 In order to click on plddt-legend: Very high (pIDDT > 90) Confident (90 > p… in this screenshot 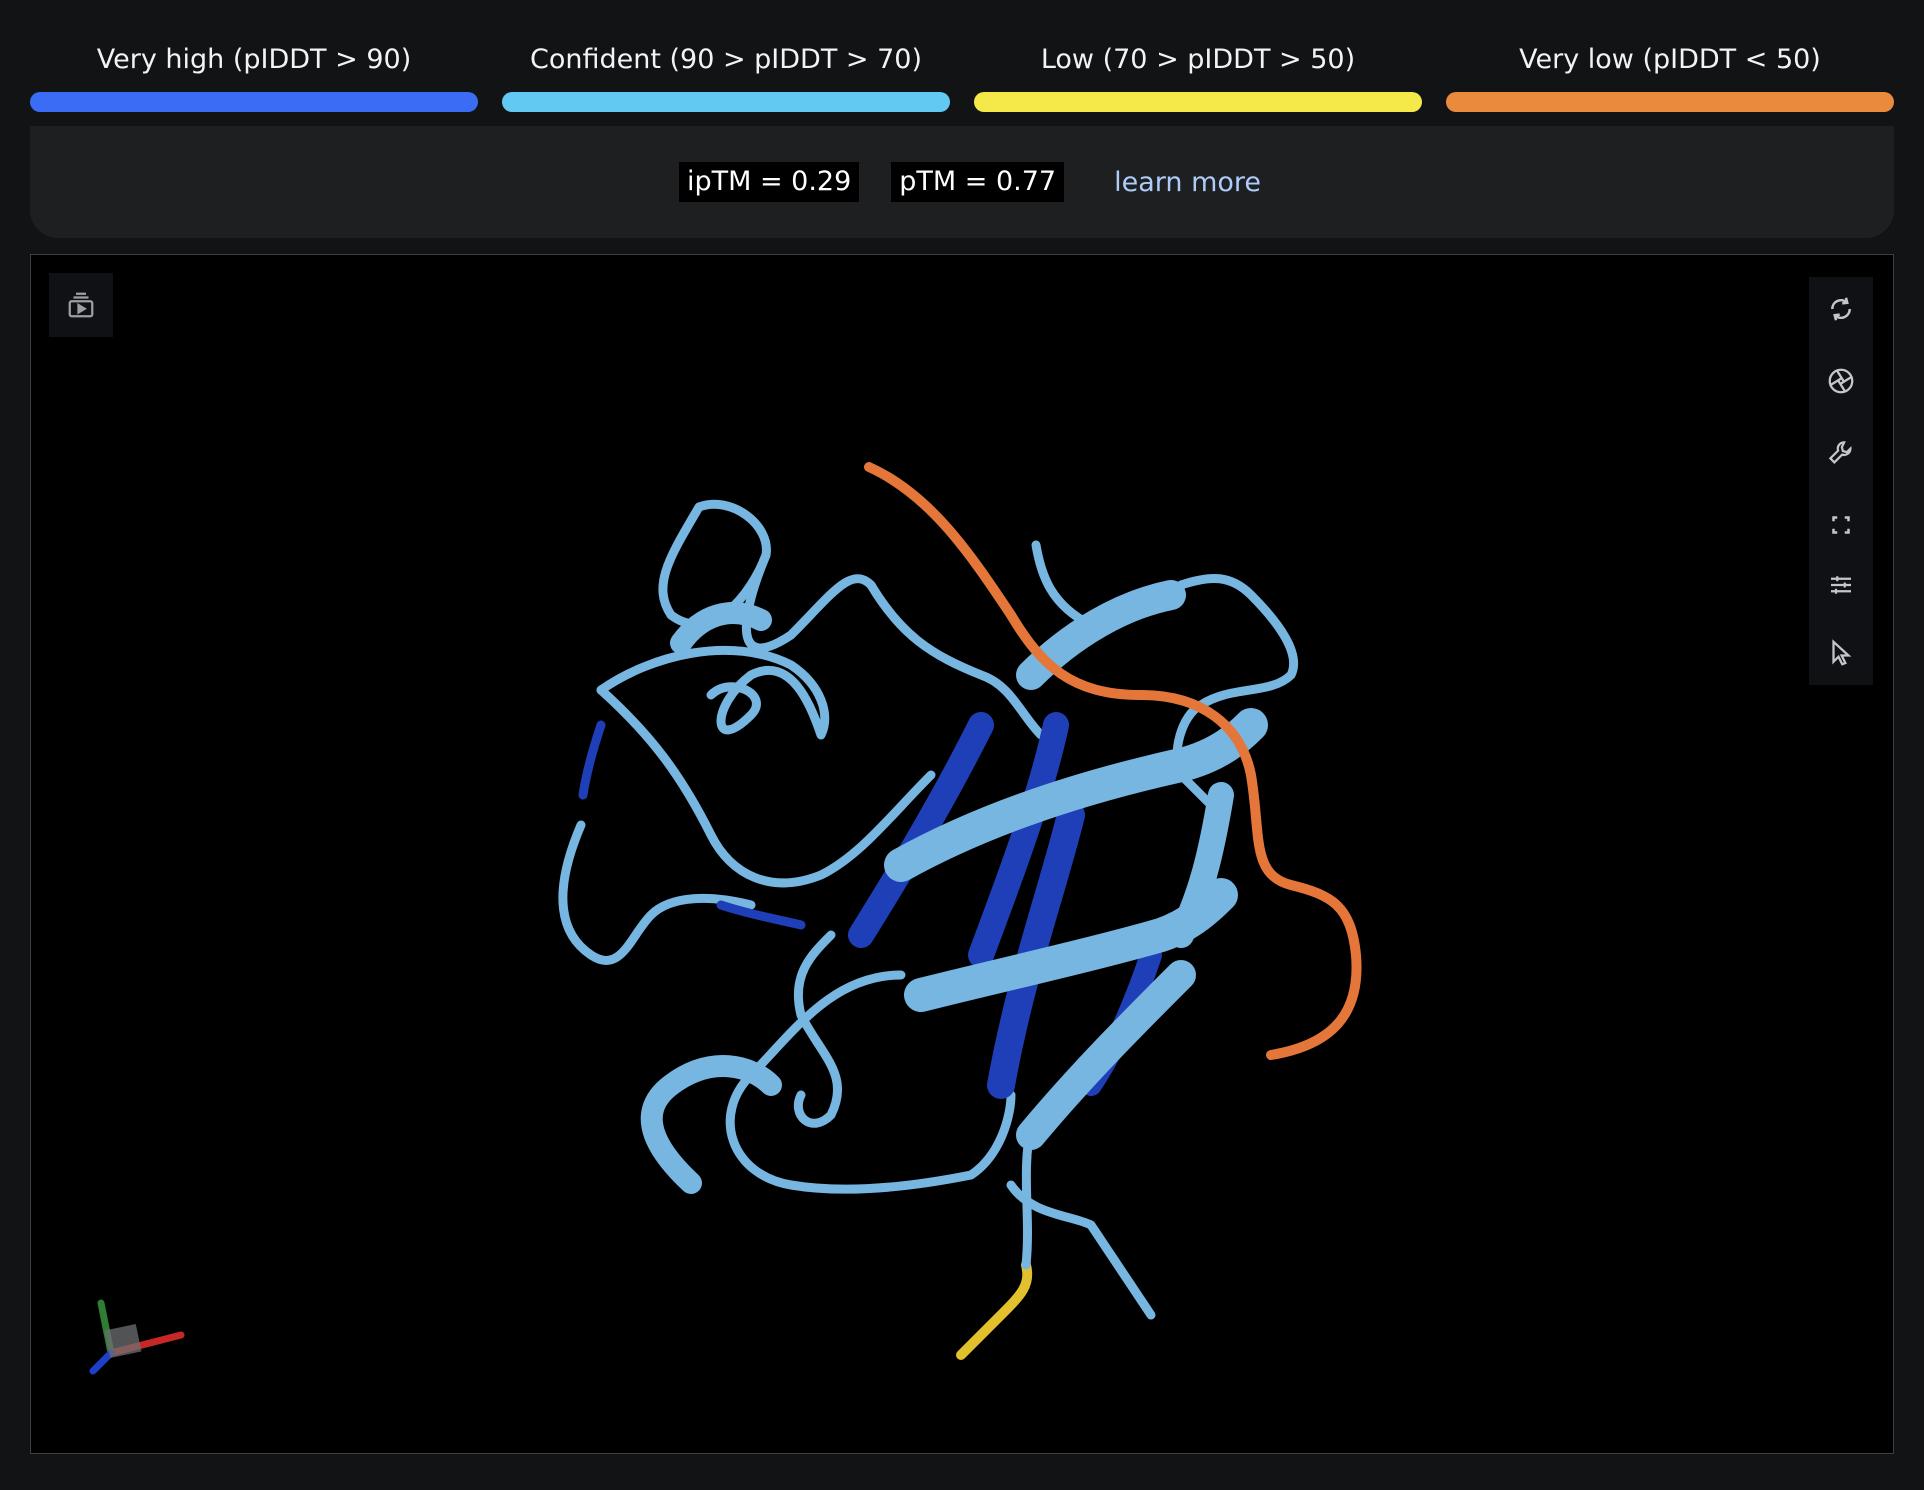, I will do `click(962, 70)`.